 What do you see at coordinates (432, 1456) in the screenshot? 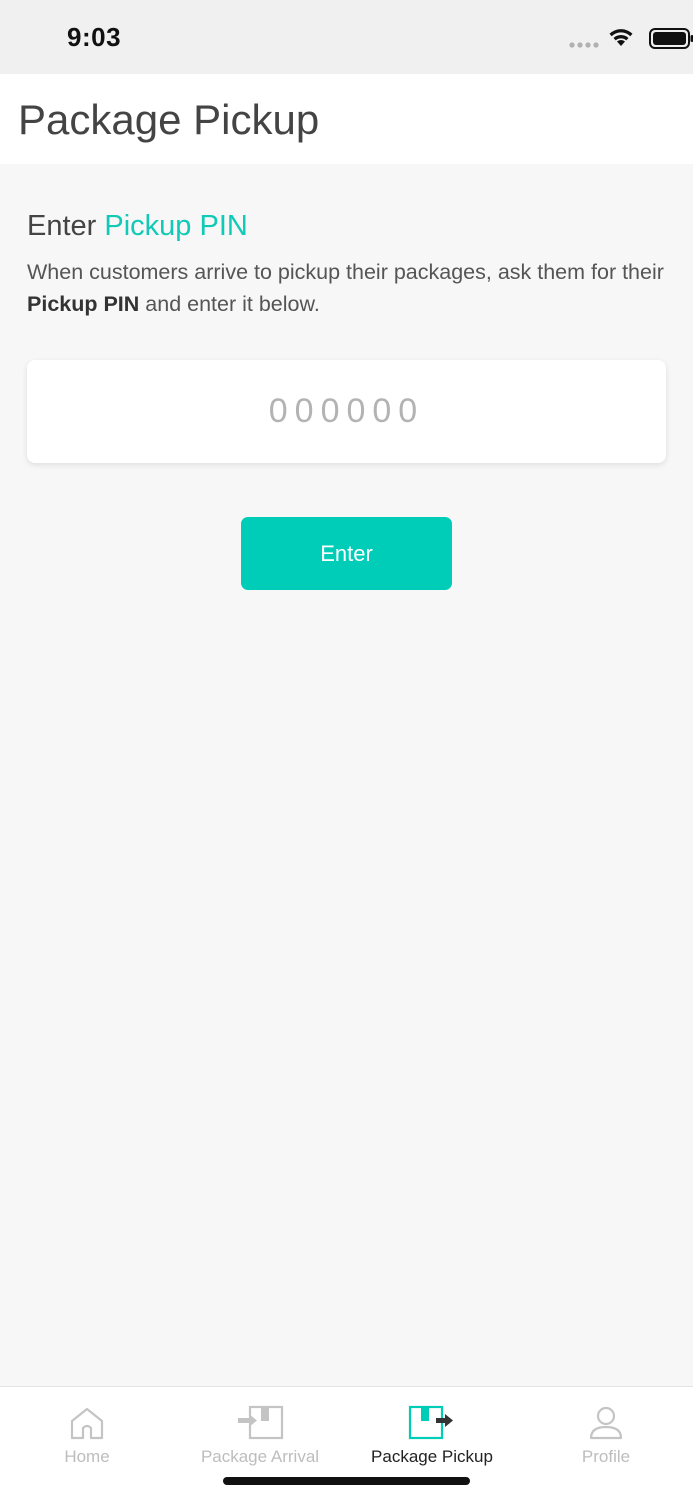
I see `tab-package-pickup-label: Package Pickup` at bounding box center [432, 1456].